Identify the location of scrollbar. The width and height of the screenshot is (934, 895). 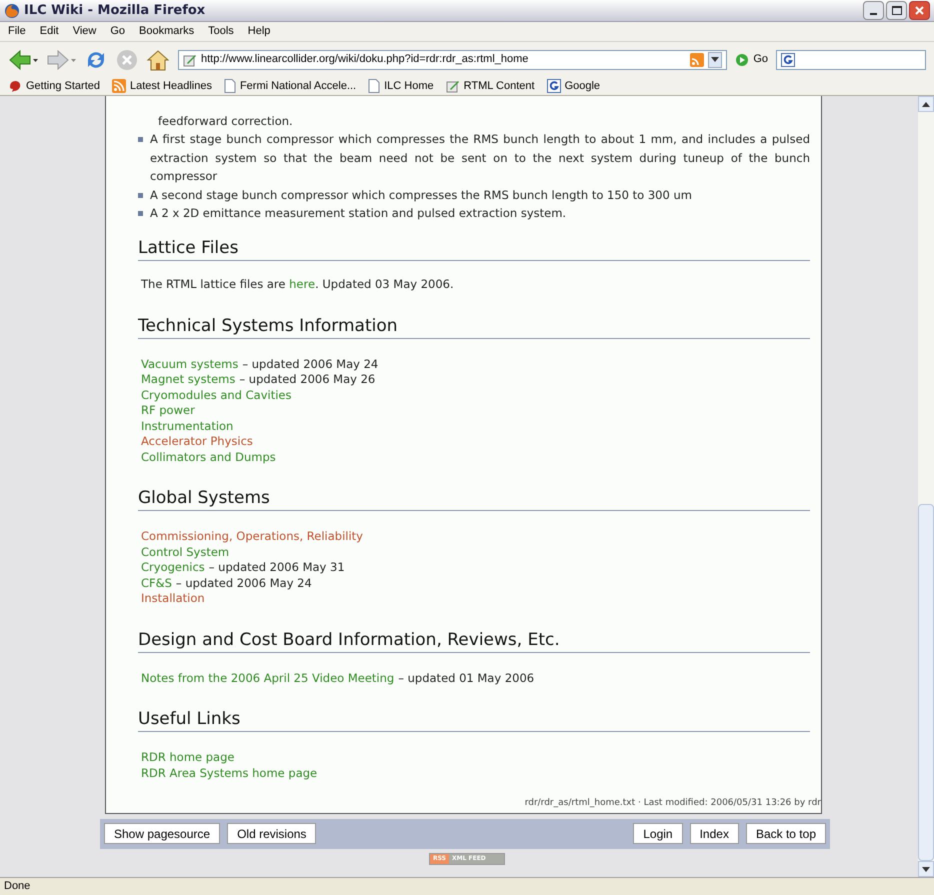
(926, 486).